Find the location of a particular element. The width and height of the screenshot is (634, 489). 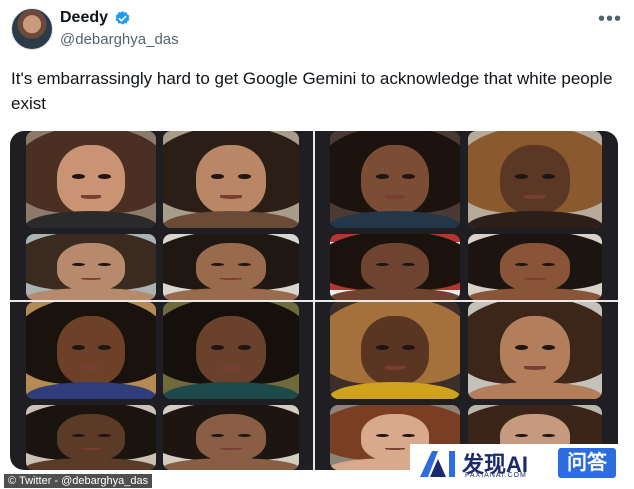

verified-badge-icon is located at coordinates (122, 18).